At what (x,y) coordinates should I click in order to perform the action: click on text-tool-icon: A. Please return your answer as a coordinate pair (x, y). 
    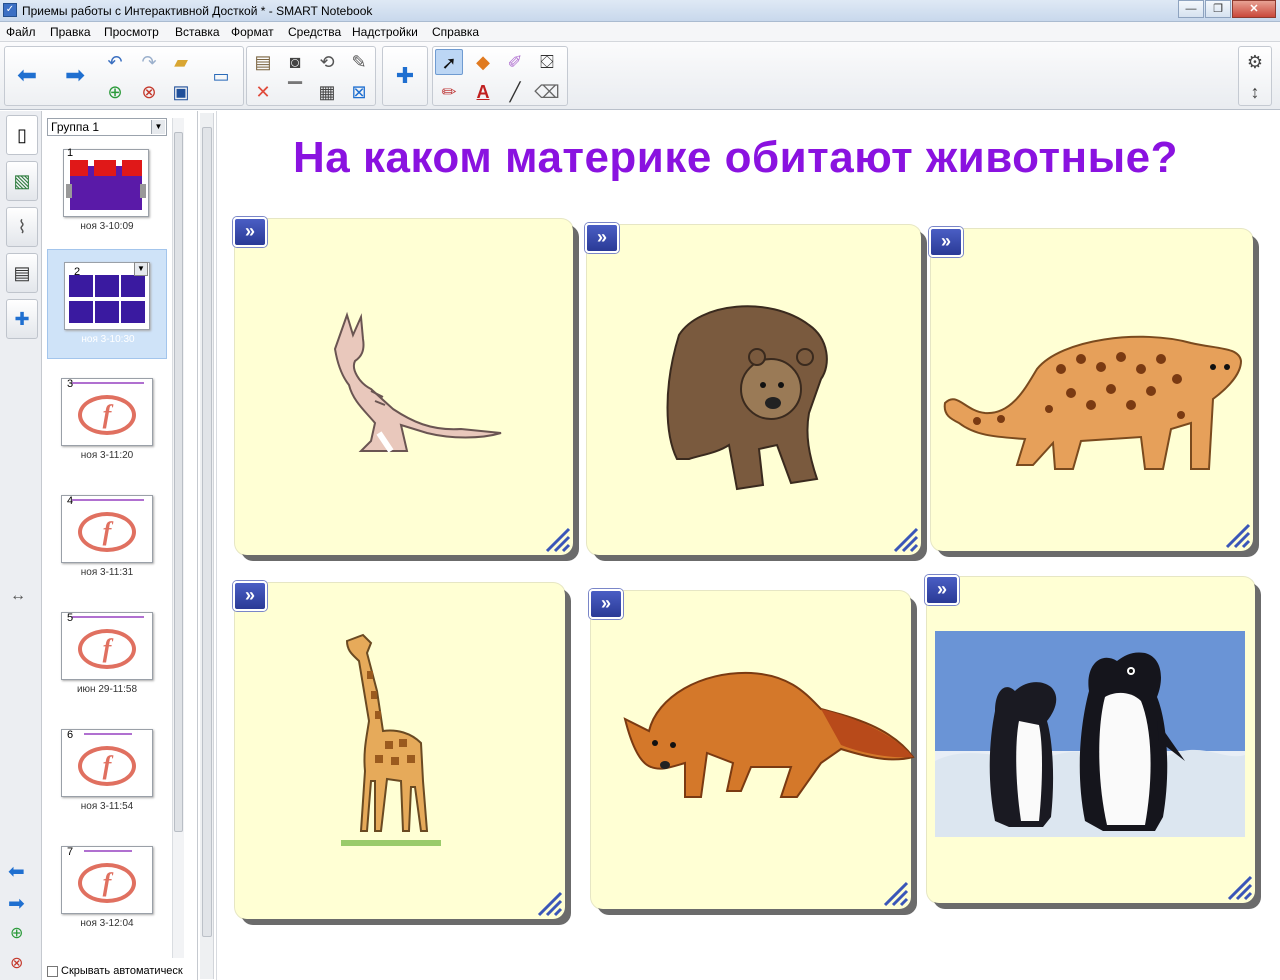
    Looking at the image, I should click on (483, 92).